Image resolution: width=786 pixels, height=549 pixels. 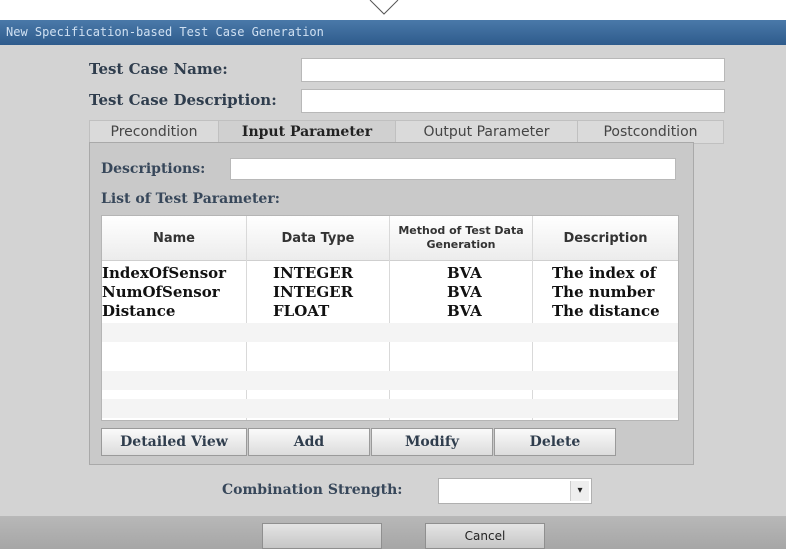 I want to click on test-case-description-input, so click(x=513, y=101).